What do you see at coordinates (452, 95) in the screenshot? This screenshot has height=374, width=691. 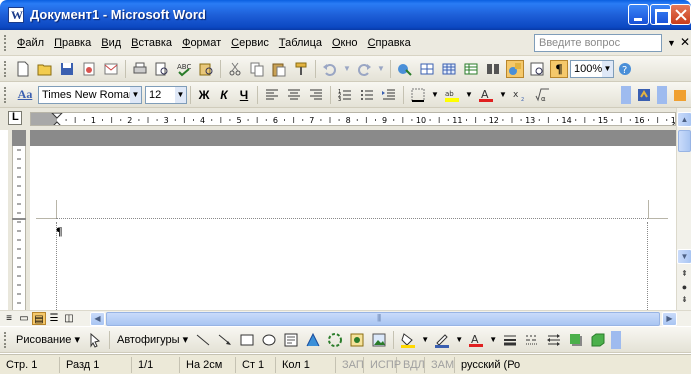 I see `highlight-icon: ab` at bounding box center [452, 95].